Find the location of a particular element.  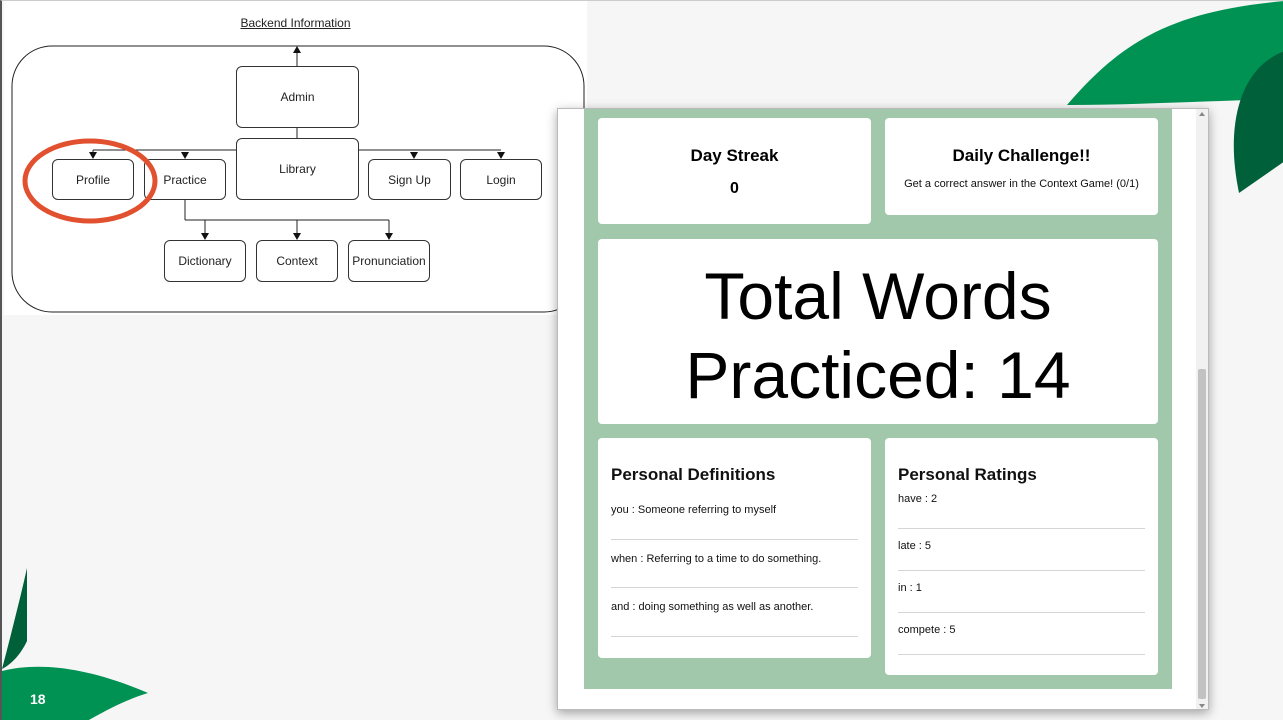

list-item: late : 5 is located at coordinates (1021, 550).